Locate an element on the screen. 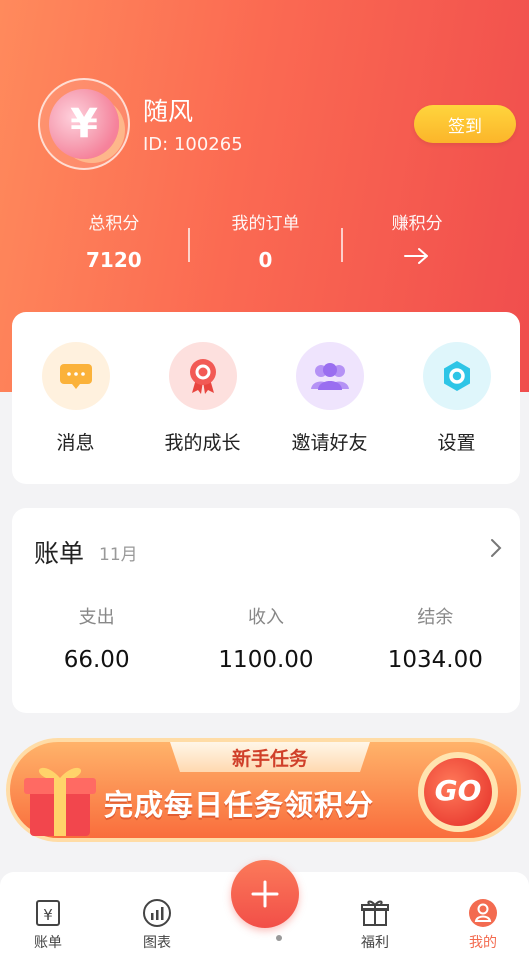 Image resolution: width=529 pixels, height=961 pixels. tab-bill: ¥ 账单 is located at coordinates (48, 916).